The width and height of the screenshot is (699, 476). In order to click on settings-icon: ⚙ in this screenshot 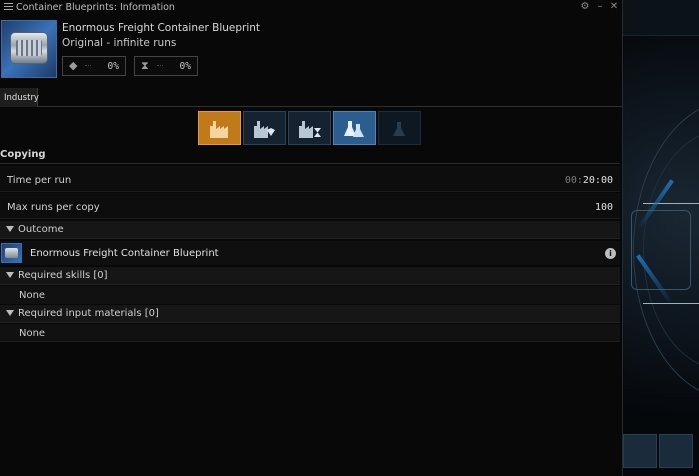, I will do `click(585, 6)`.